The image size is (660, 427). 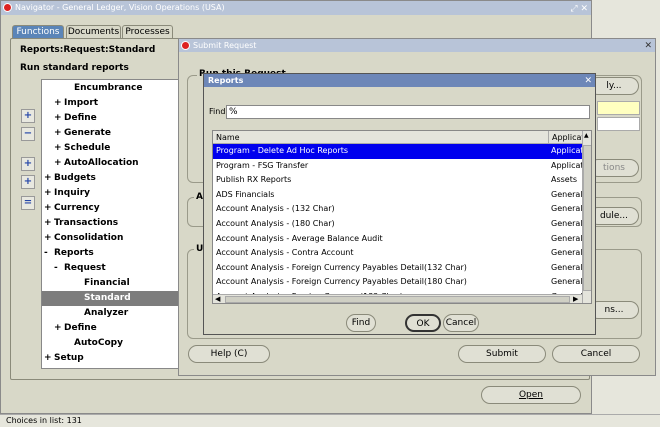 I want to click on expand-icon: +, so click(x=28, y=116).